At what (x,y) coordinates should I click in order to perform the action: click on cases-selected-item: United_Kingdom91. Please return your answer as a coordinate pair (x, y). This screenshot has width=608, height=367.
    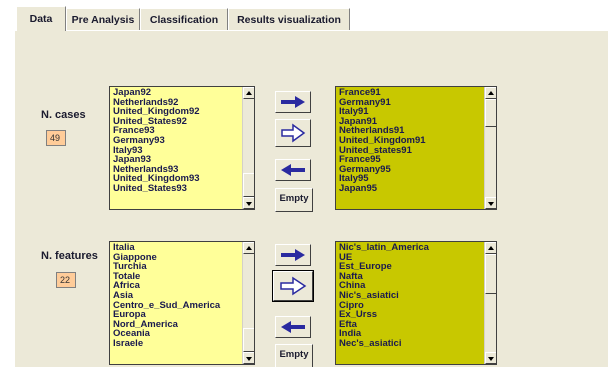
    Looking at the image, I should click on (410, 141).